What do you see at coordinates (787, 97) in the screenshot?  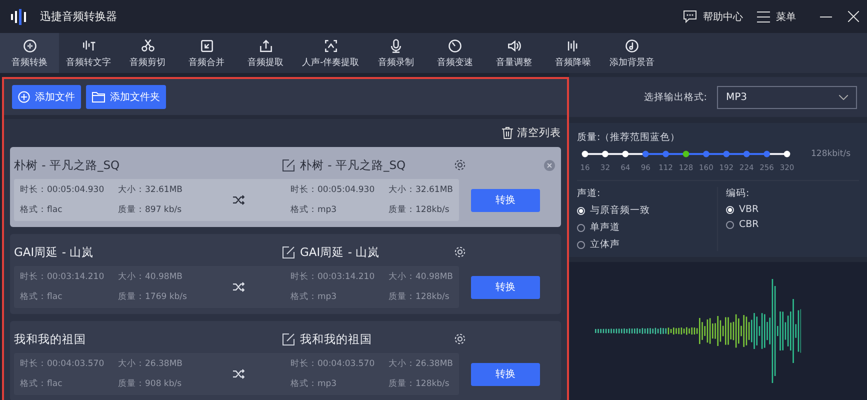 I see `format-dropdown: MP3` at bounding box center [787, 97].